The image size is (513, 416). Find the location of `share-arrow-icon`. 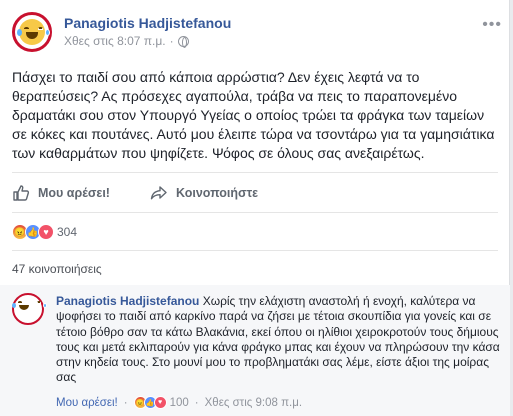

share-arrow-icon is located at coordinates (158, 193).